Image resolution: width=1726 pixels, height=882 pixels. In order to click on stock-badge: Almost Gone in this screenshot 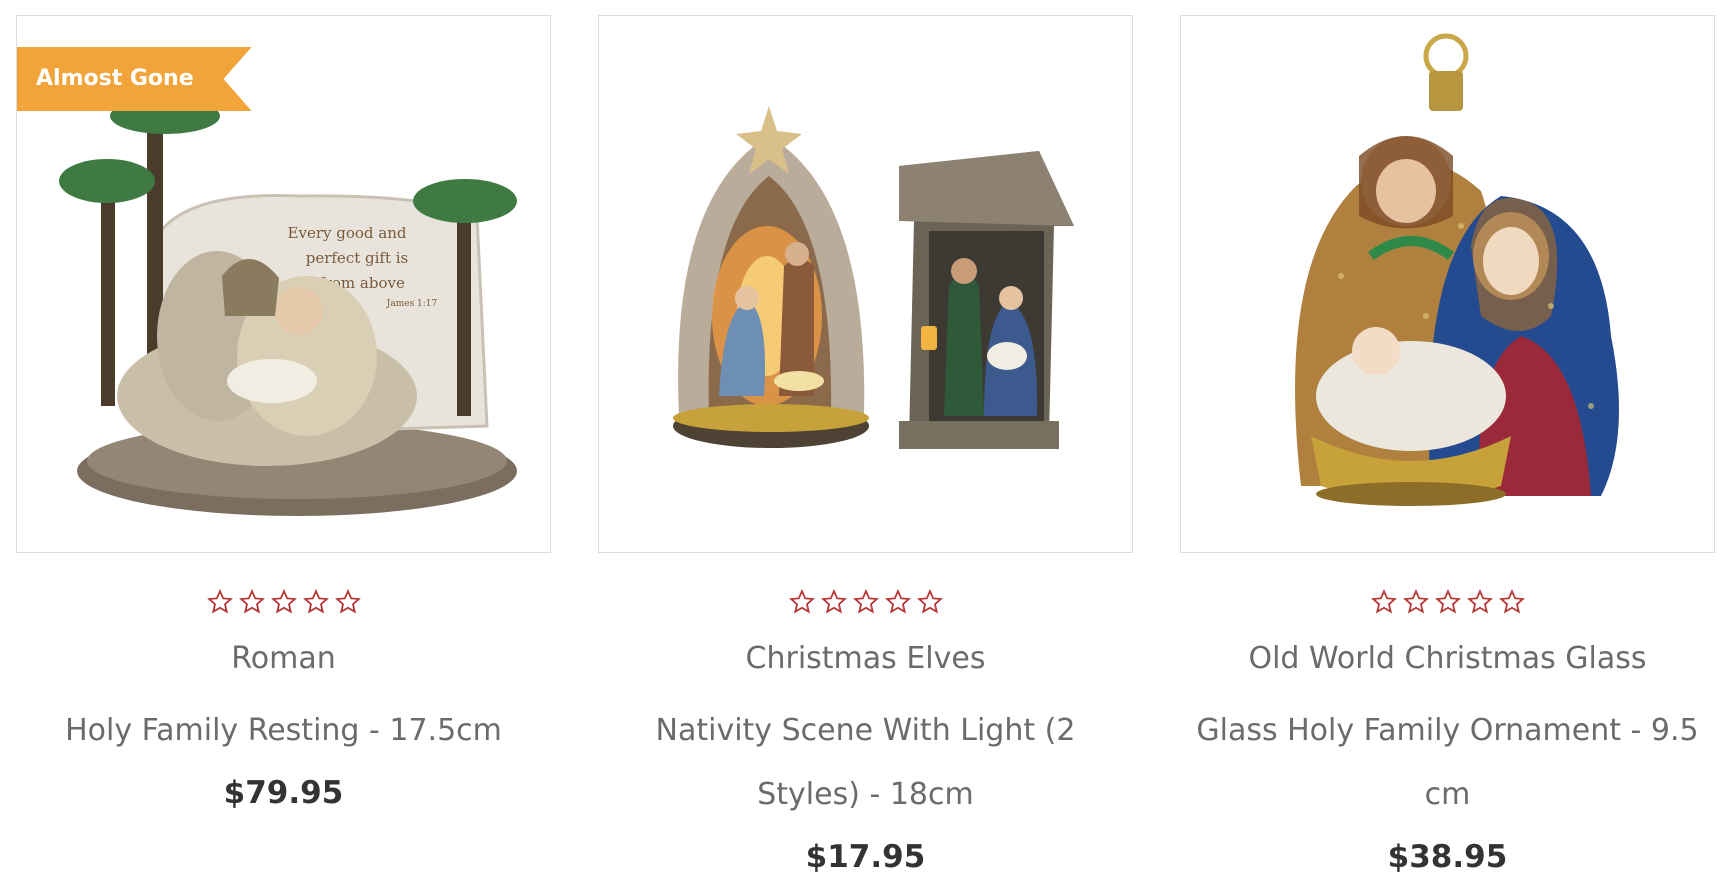, I will do `click(134, 79)`.